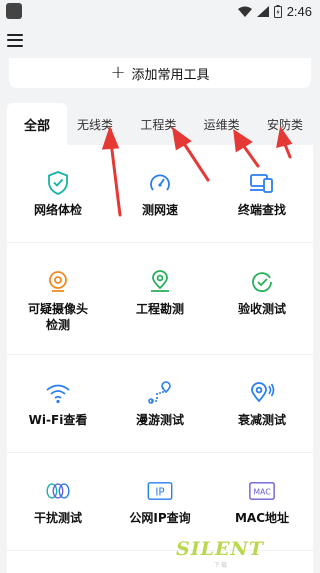  What do you see at coordinates (170, 75) in the screenshot?
I see `add-common-tools-label: 添加常用工具` at bounding box center [170, 75].